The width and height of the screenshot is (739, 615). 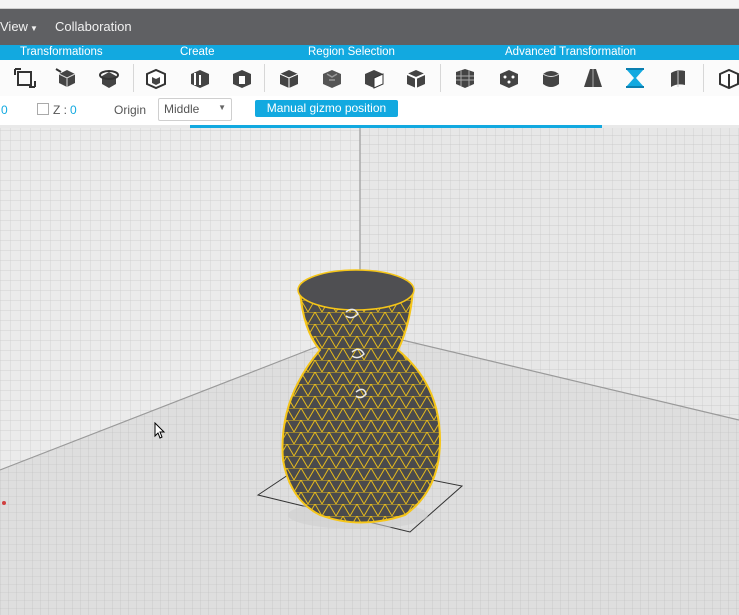 I want to click on title-strip, so click(x=369, y=4).